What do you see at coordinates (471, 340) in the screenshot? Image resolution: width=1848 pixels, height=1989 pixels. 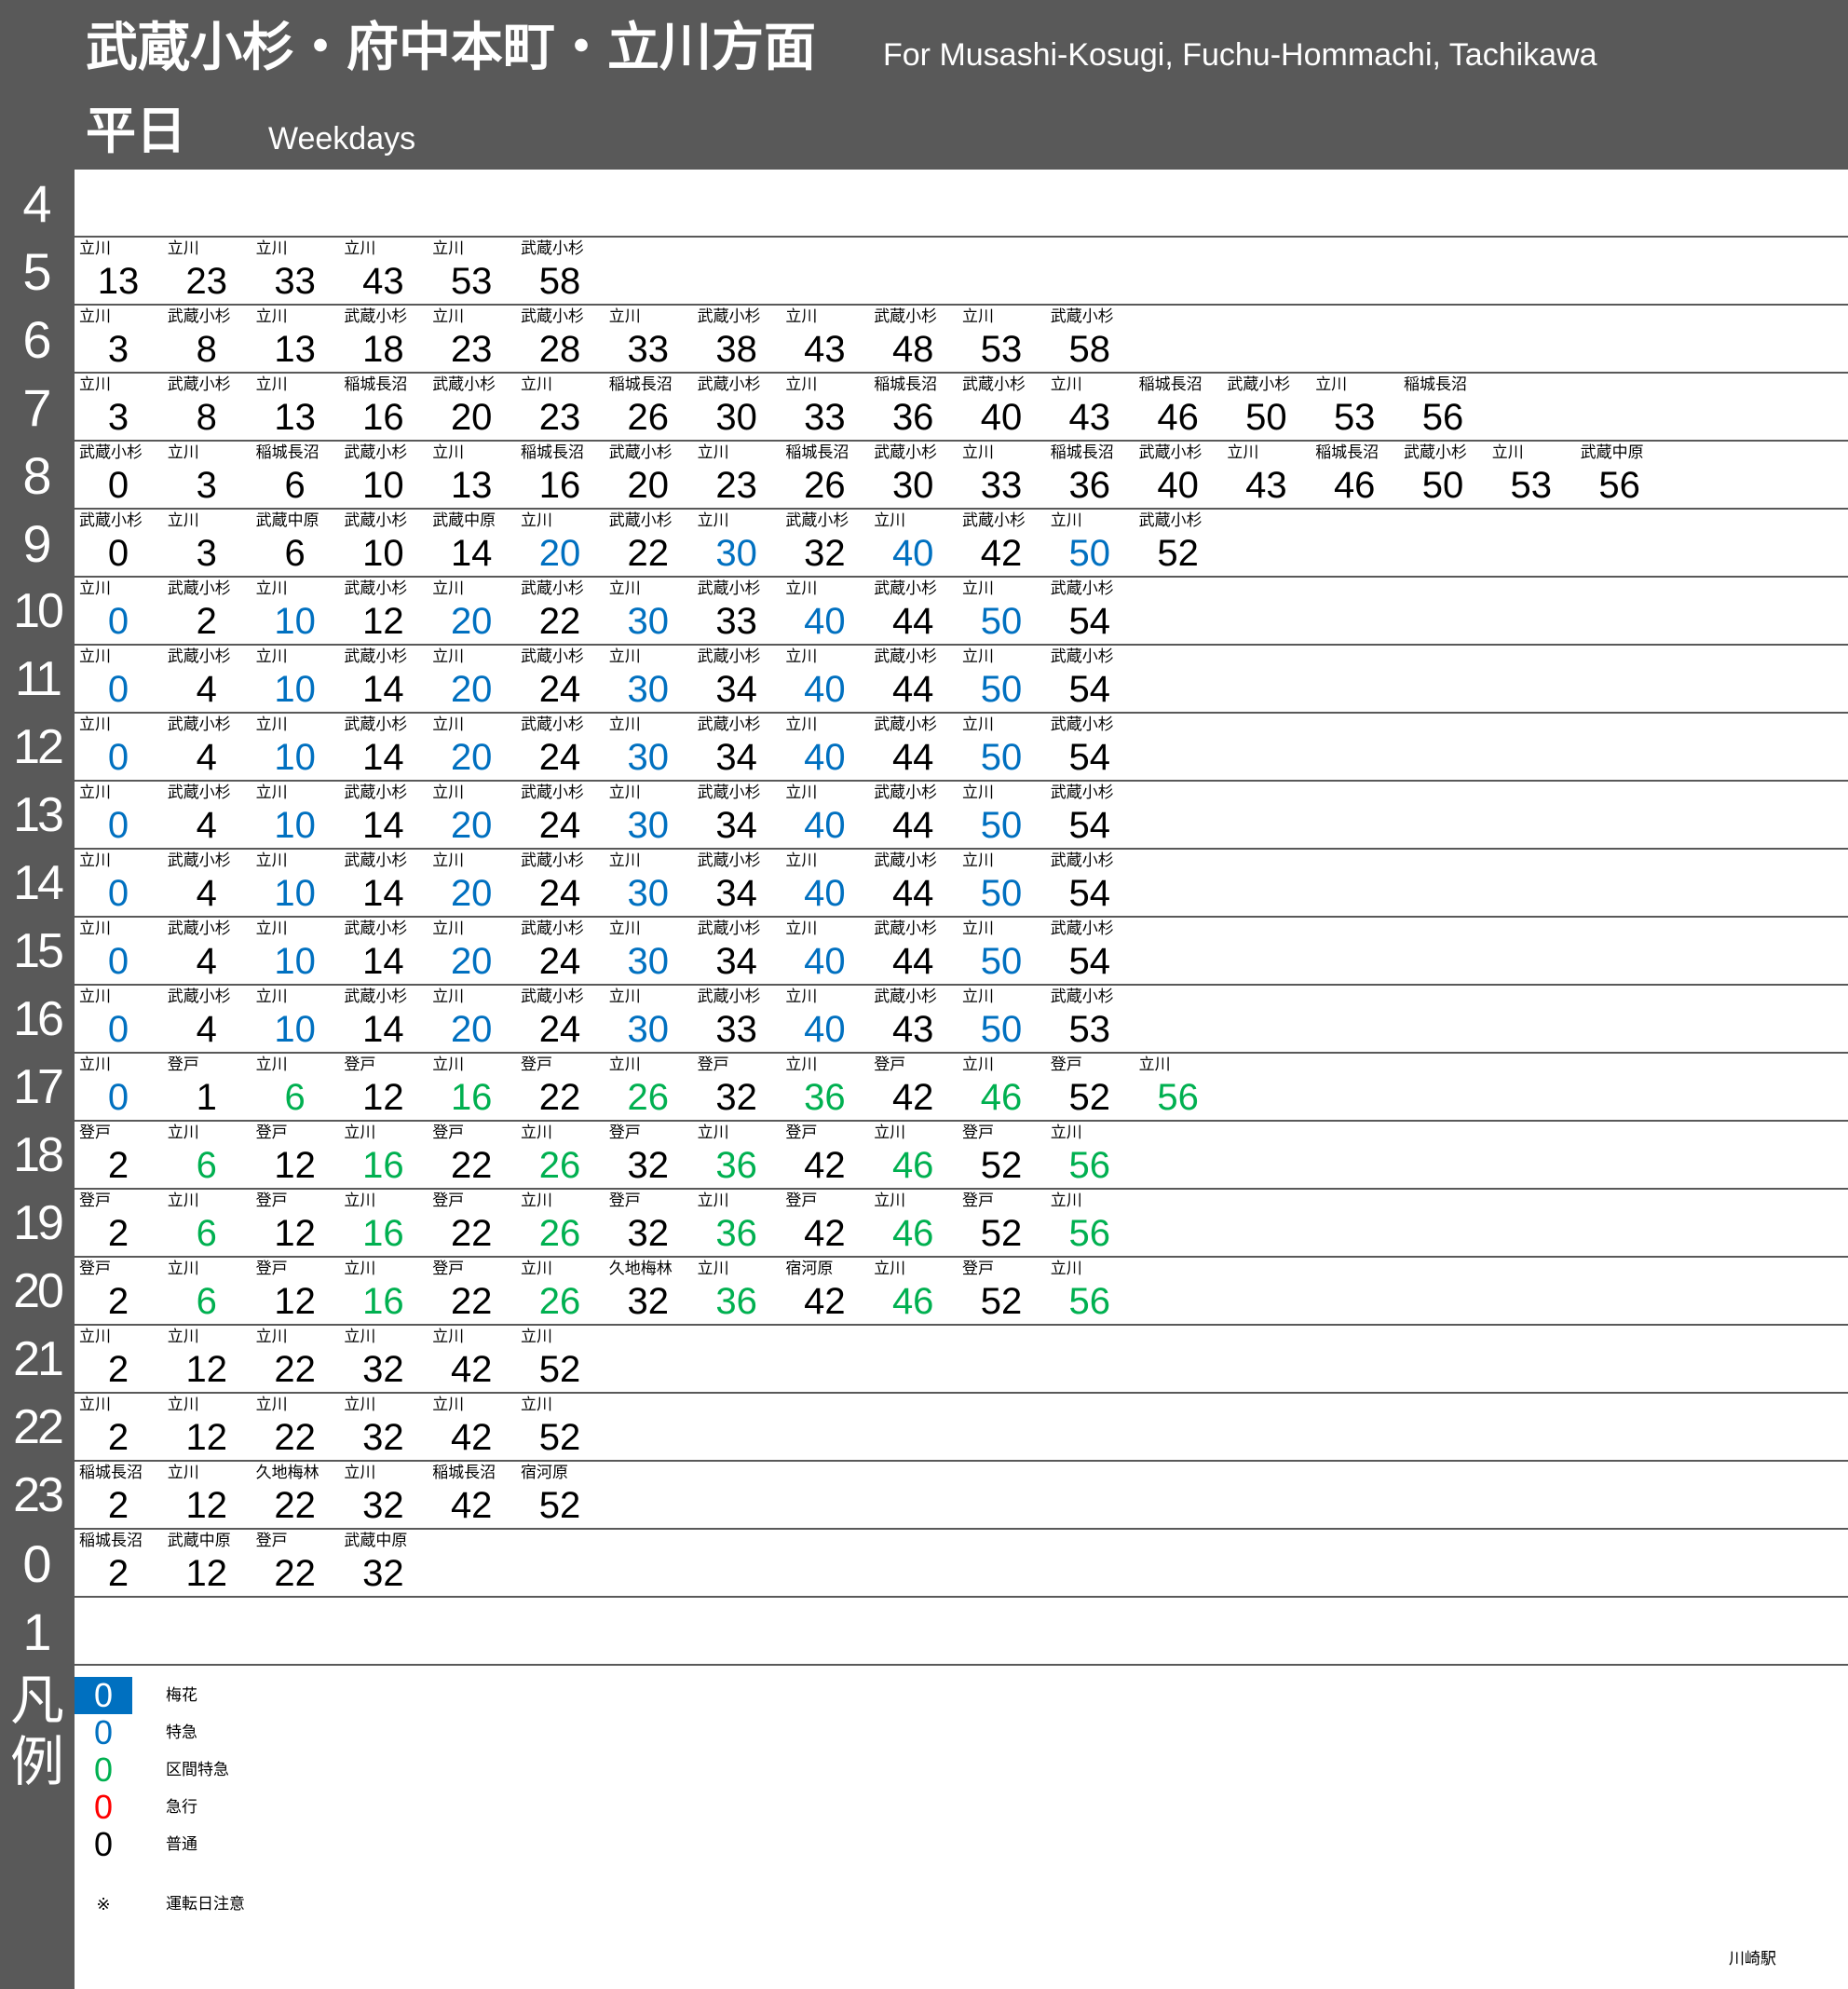 I see `departure-cell: 立川 23` at bounding box center [471, 340].